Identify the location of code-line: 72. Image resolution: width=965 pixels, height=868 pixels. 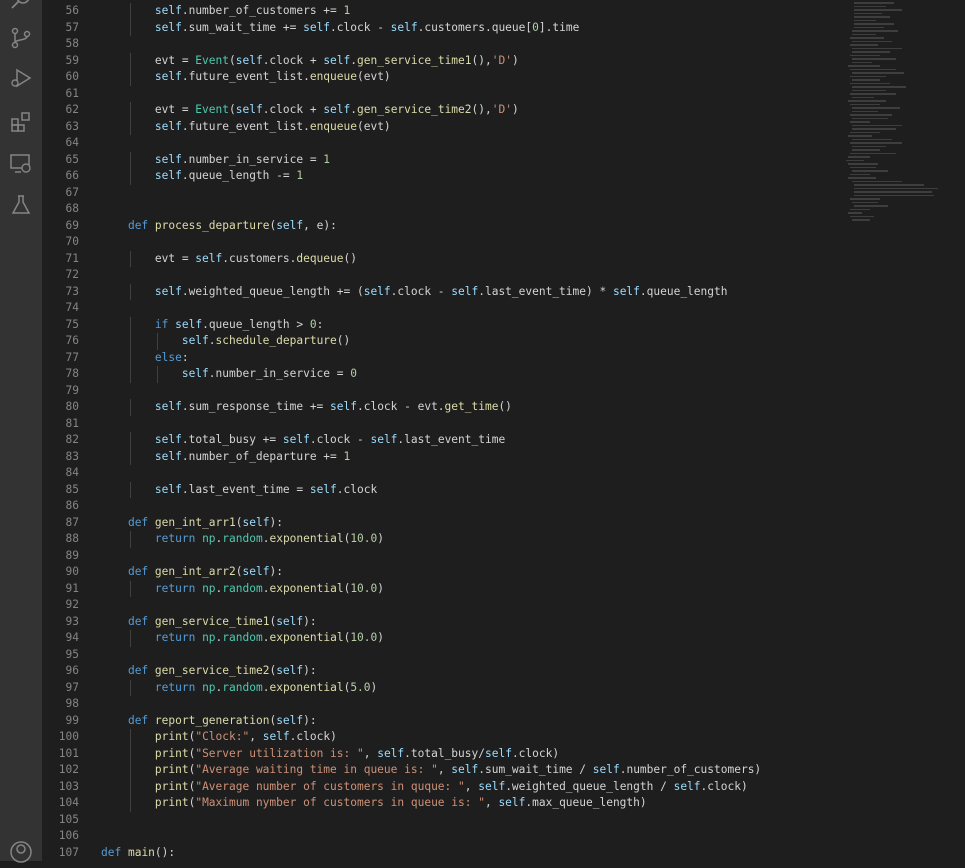
(442, 275).